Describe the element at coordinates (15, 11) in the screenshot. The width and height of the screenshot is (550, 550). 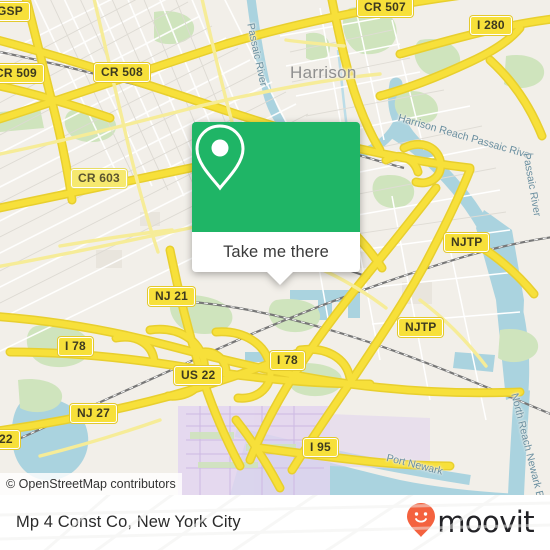
I see `map-shield-gsp: GSP` at that location.